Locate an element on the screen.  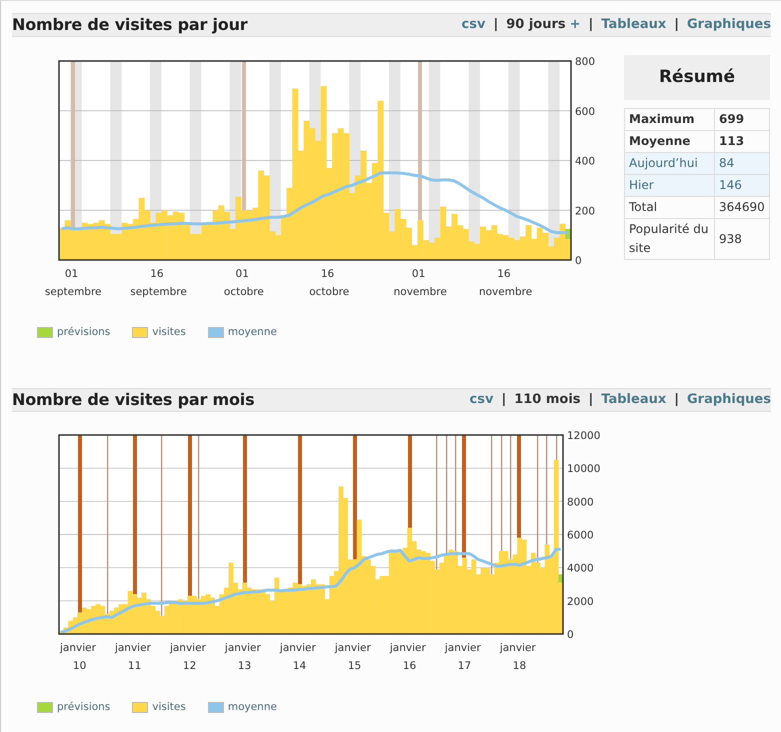
stat-value: 84 is located at coordinates (742, 163).